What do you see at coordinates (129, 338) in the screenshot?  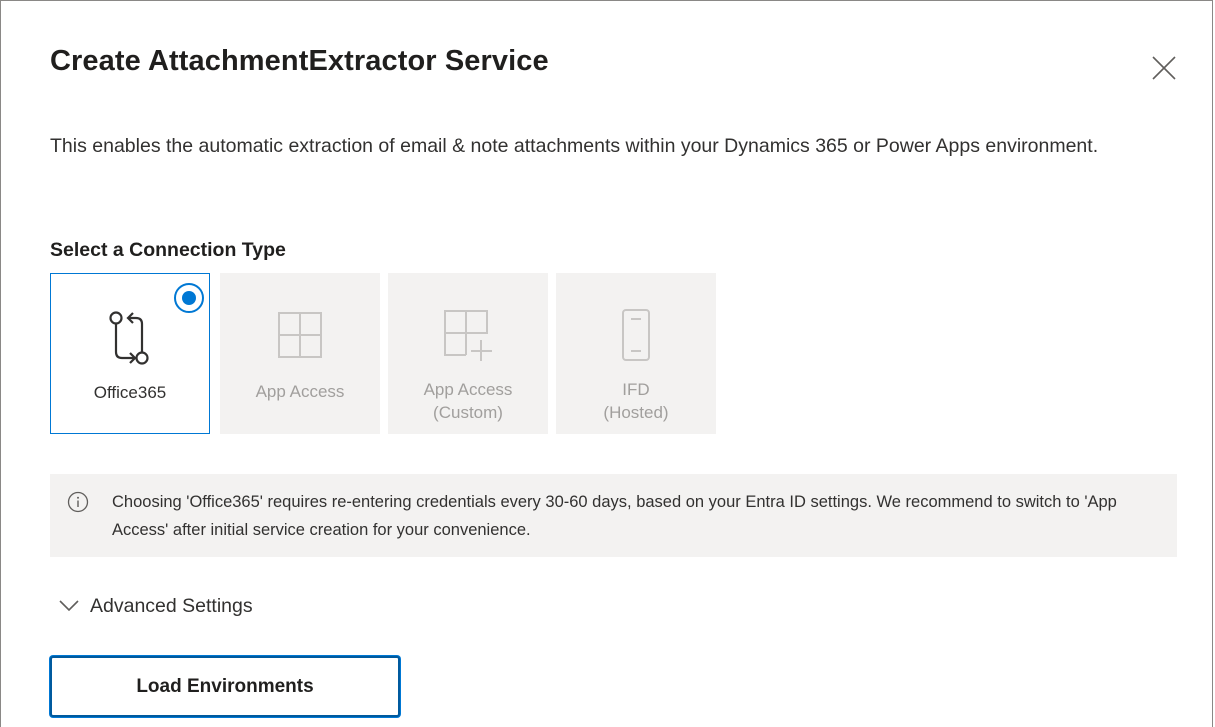 I see `flow-switch-icon` at bounding box center [129, 338].